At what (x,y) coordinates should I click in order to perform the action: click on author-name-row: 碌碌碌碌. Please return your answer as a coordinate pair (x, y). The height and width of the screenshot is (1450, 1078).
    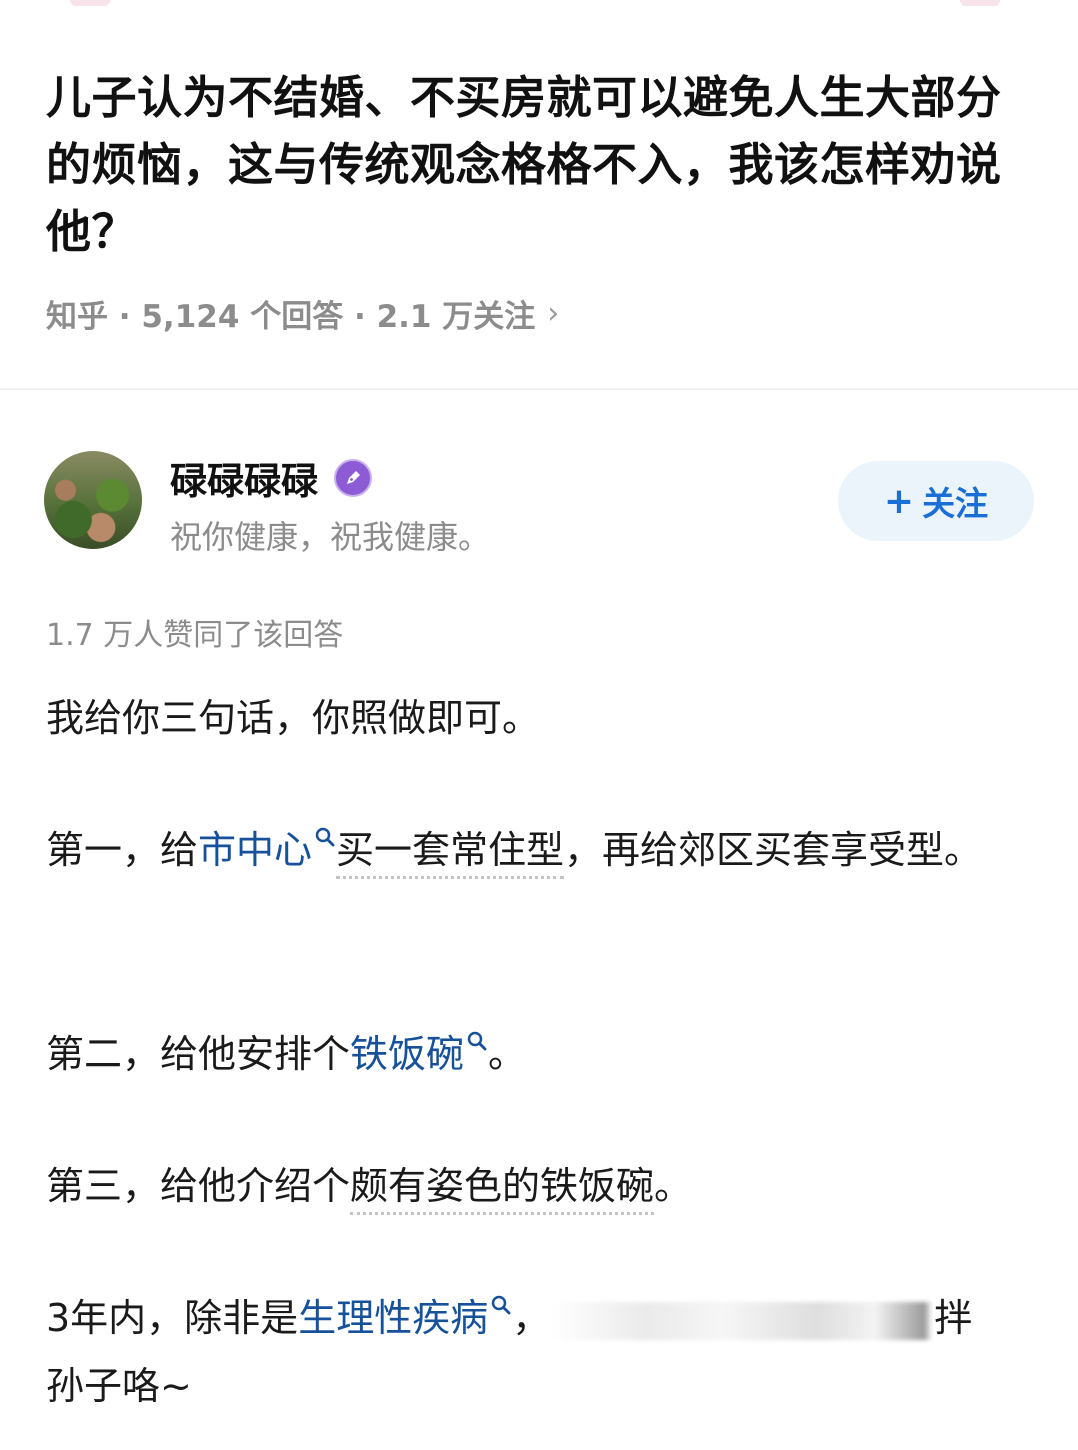
    Looking at the image, I should click on (271, 478).